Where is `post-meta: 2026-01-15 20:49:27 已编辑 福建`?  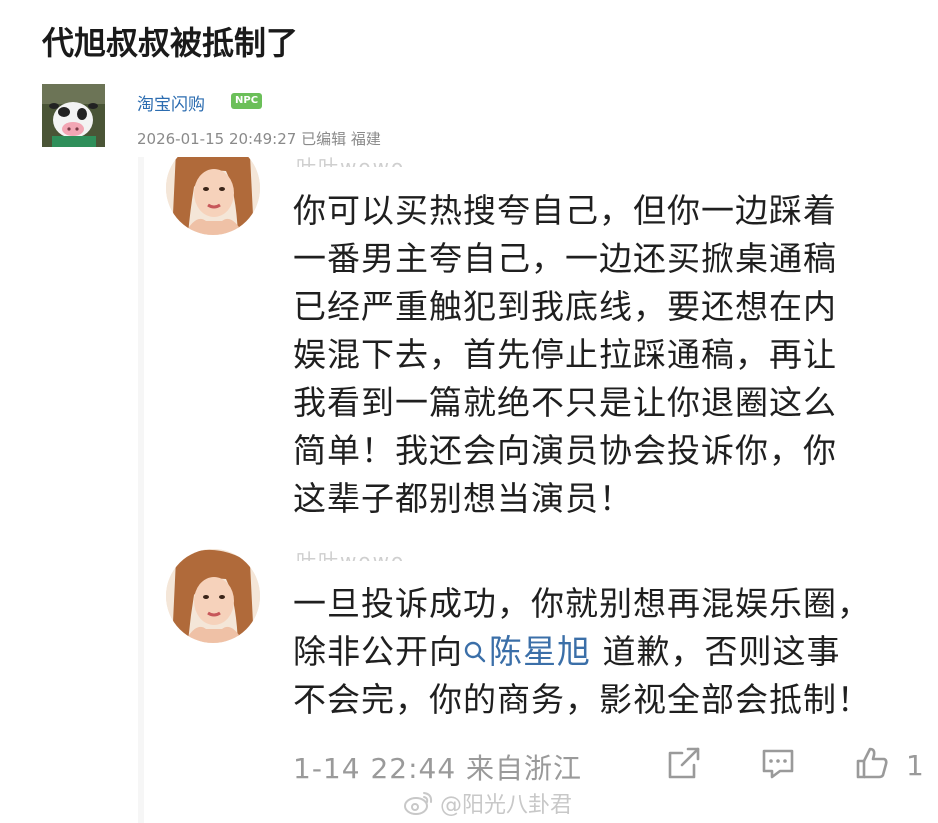
post-meta: 2026-01-15 20:49:27 已编辑 福建 is located at coordinates (259, 139).